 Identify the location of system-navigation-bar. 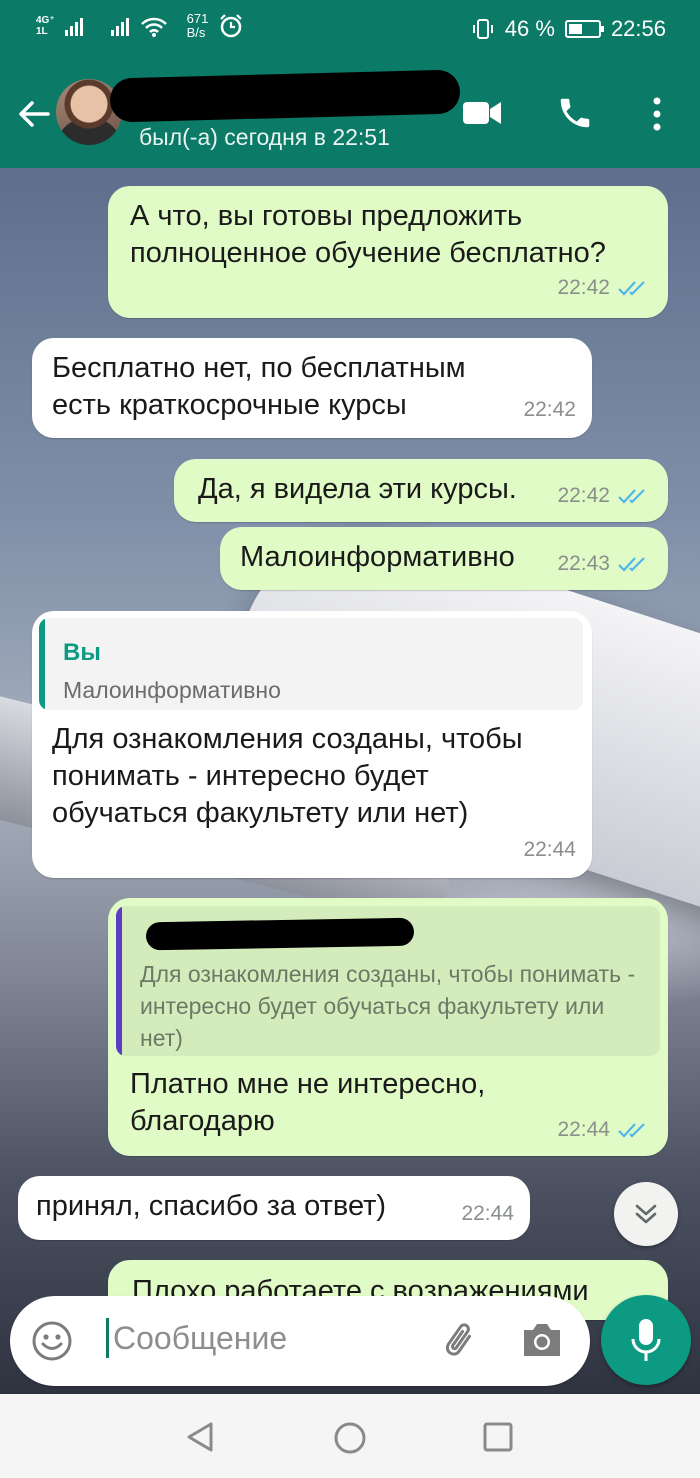
(350, 1436).